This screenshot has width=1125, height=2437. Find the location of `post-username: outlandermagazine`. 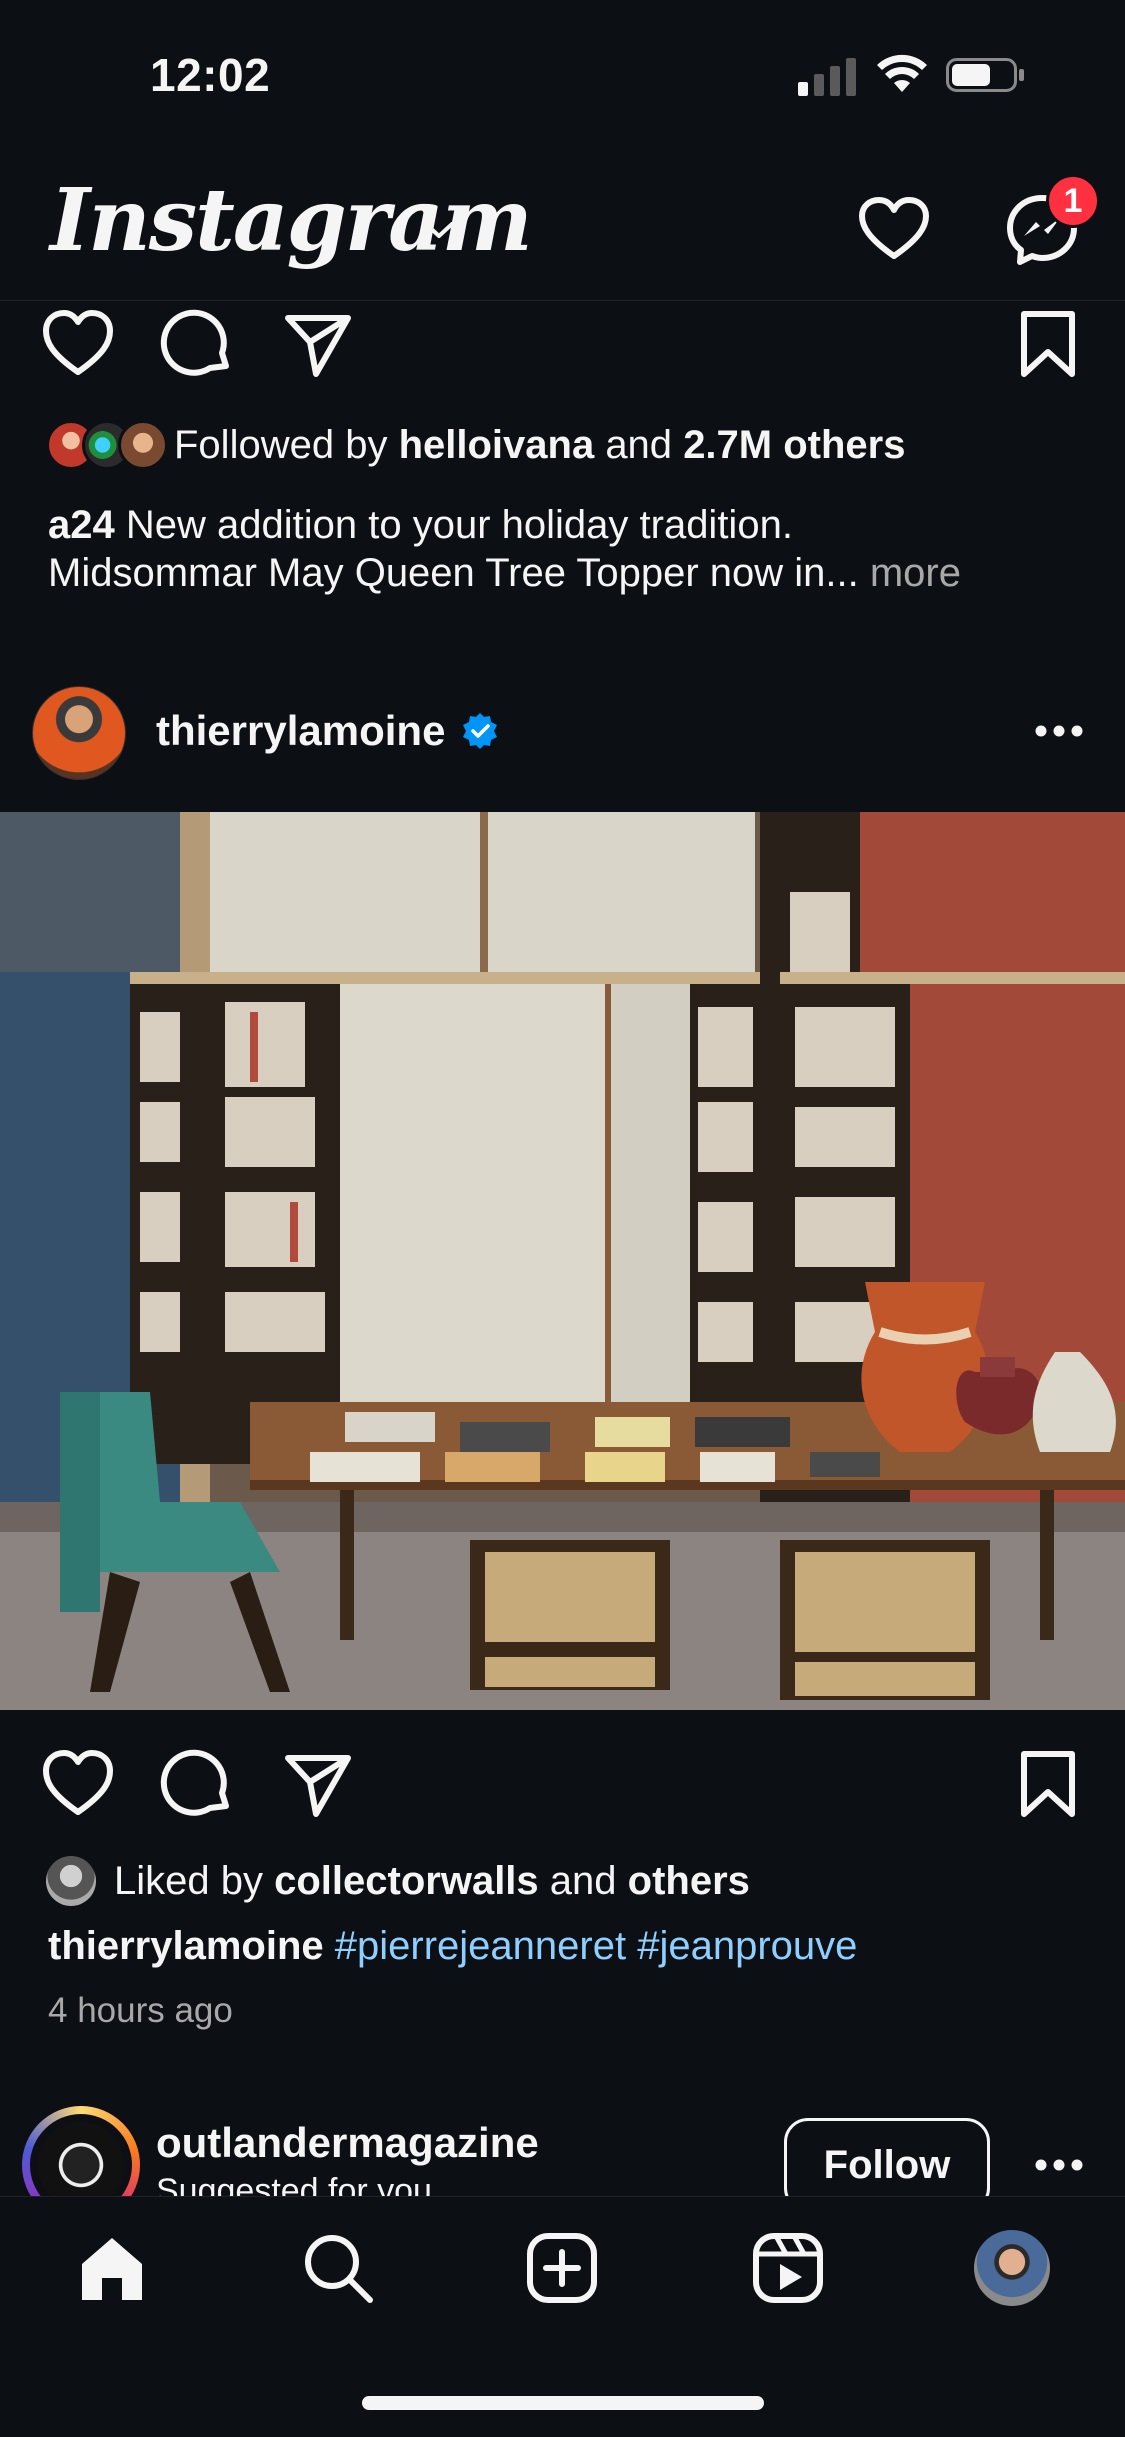

post-username: outlandermagazine is located at coordinates (347, 2143).